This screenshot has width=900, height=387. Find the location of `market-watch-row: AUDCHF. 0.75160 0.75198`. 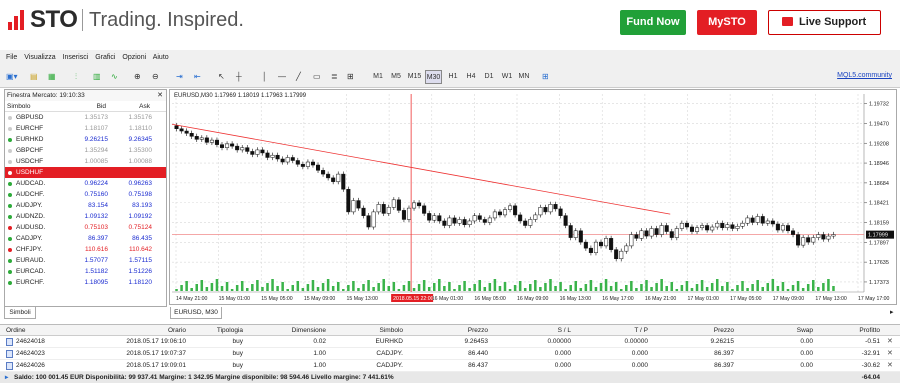

market-watch-row: AUDCHF. 0.75160 0.75198 is located at coordinates (85, 194).